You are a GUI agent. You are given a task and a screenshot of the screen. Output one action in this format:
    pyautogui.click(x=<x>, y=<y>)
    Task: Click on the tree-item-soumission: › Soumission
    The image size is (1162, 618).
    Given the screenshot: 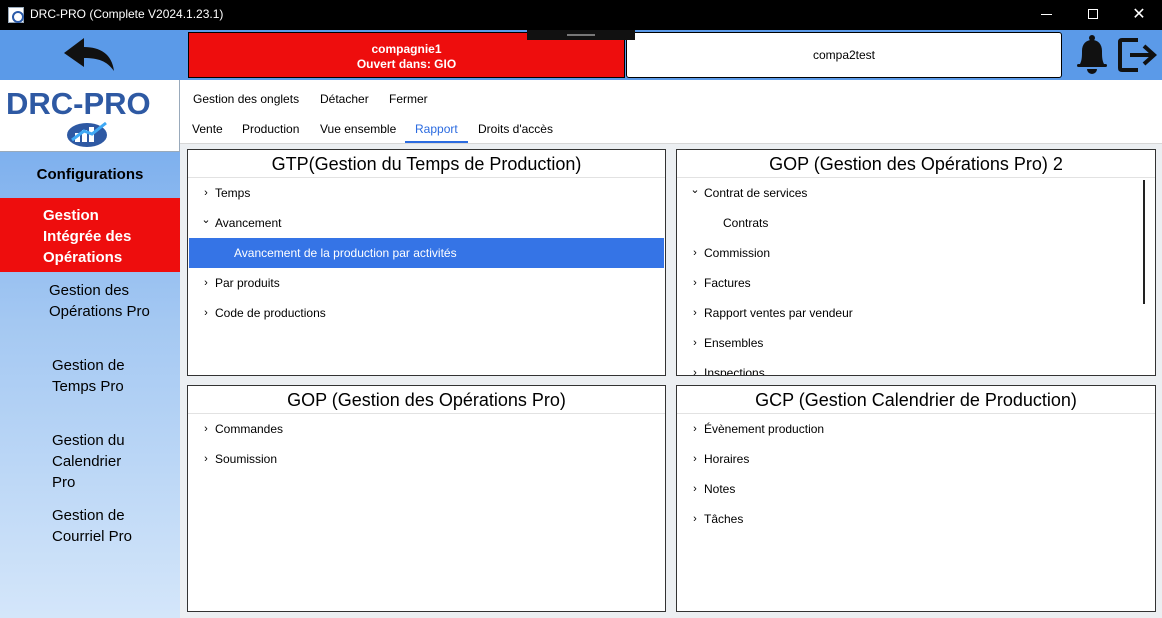 What is the action you would take?
    pyautogui.click(x=426, y=459)
    